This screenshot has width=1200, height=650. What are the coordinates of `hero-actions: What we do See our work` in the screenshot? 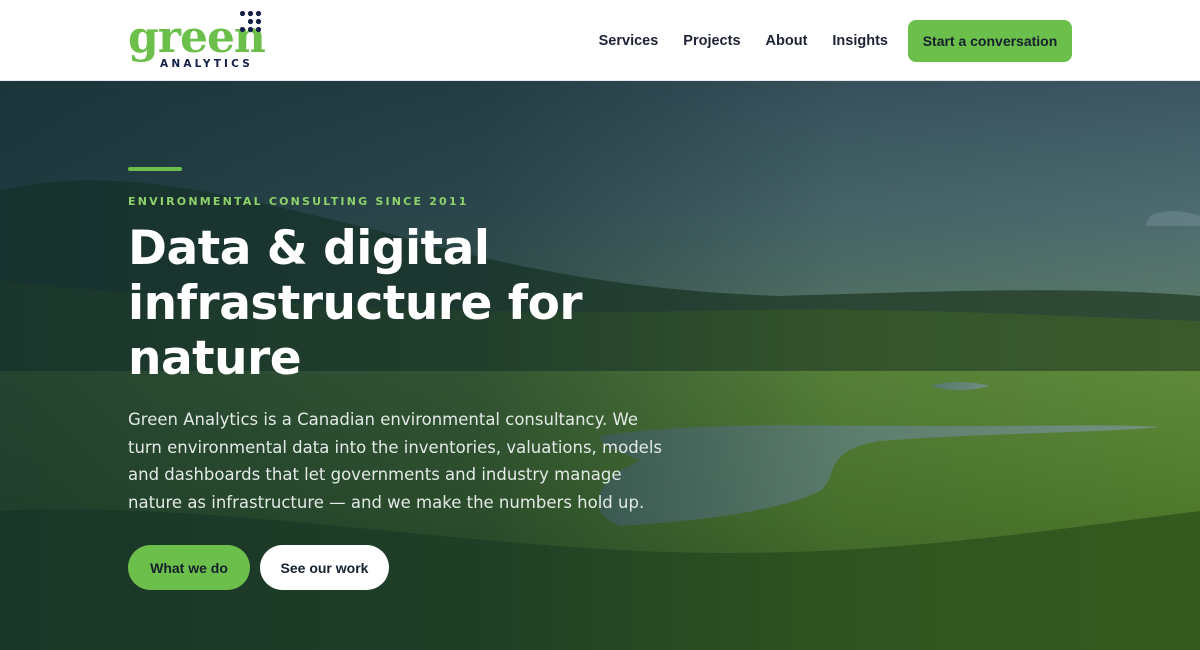 It's located at (258, 567).